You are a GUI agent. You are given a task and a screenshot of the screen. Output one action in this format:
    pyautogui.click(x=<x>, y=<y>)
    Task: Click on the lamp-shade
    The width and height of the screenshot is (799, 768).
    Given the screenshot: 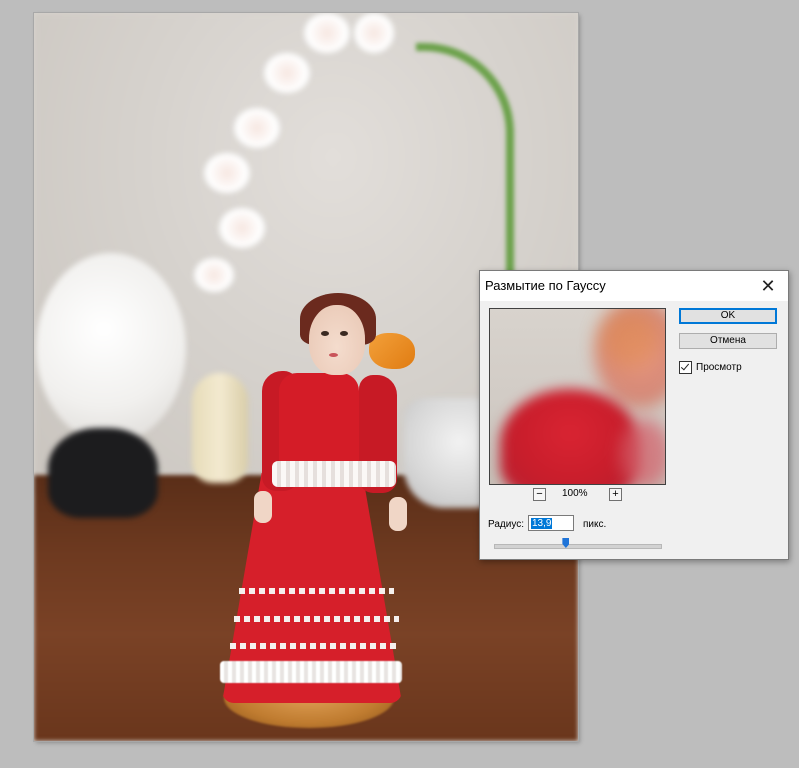 What is the action you would take?
    pyautogui.click(x=111, y=348)
    